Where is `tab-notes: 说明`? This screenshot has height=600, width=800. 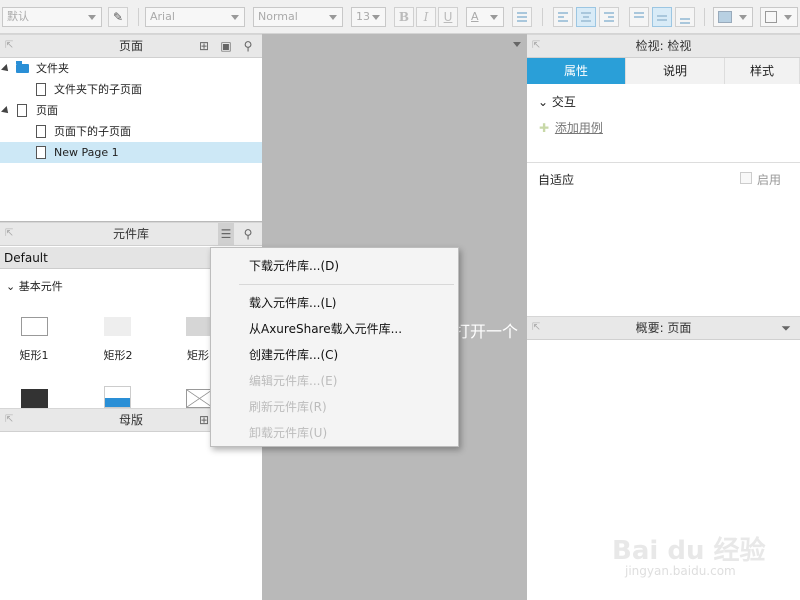
tab-notes: 说明 is located at coordinates (675, 71).